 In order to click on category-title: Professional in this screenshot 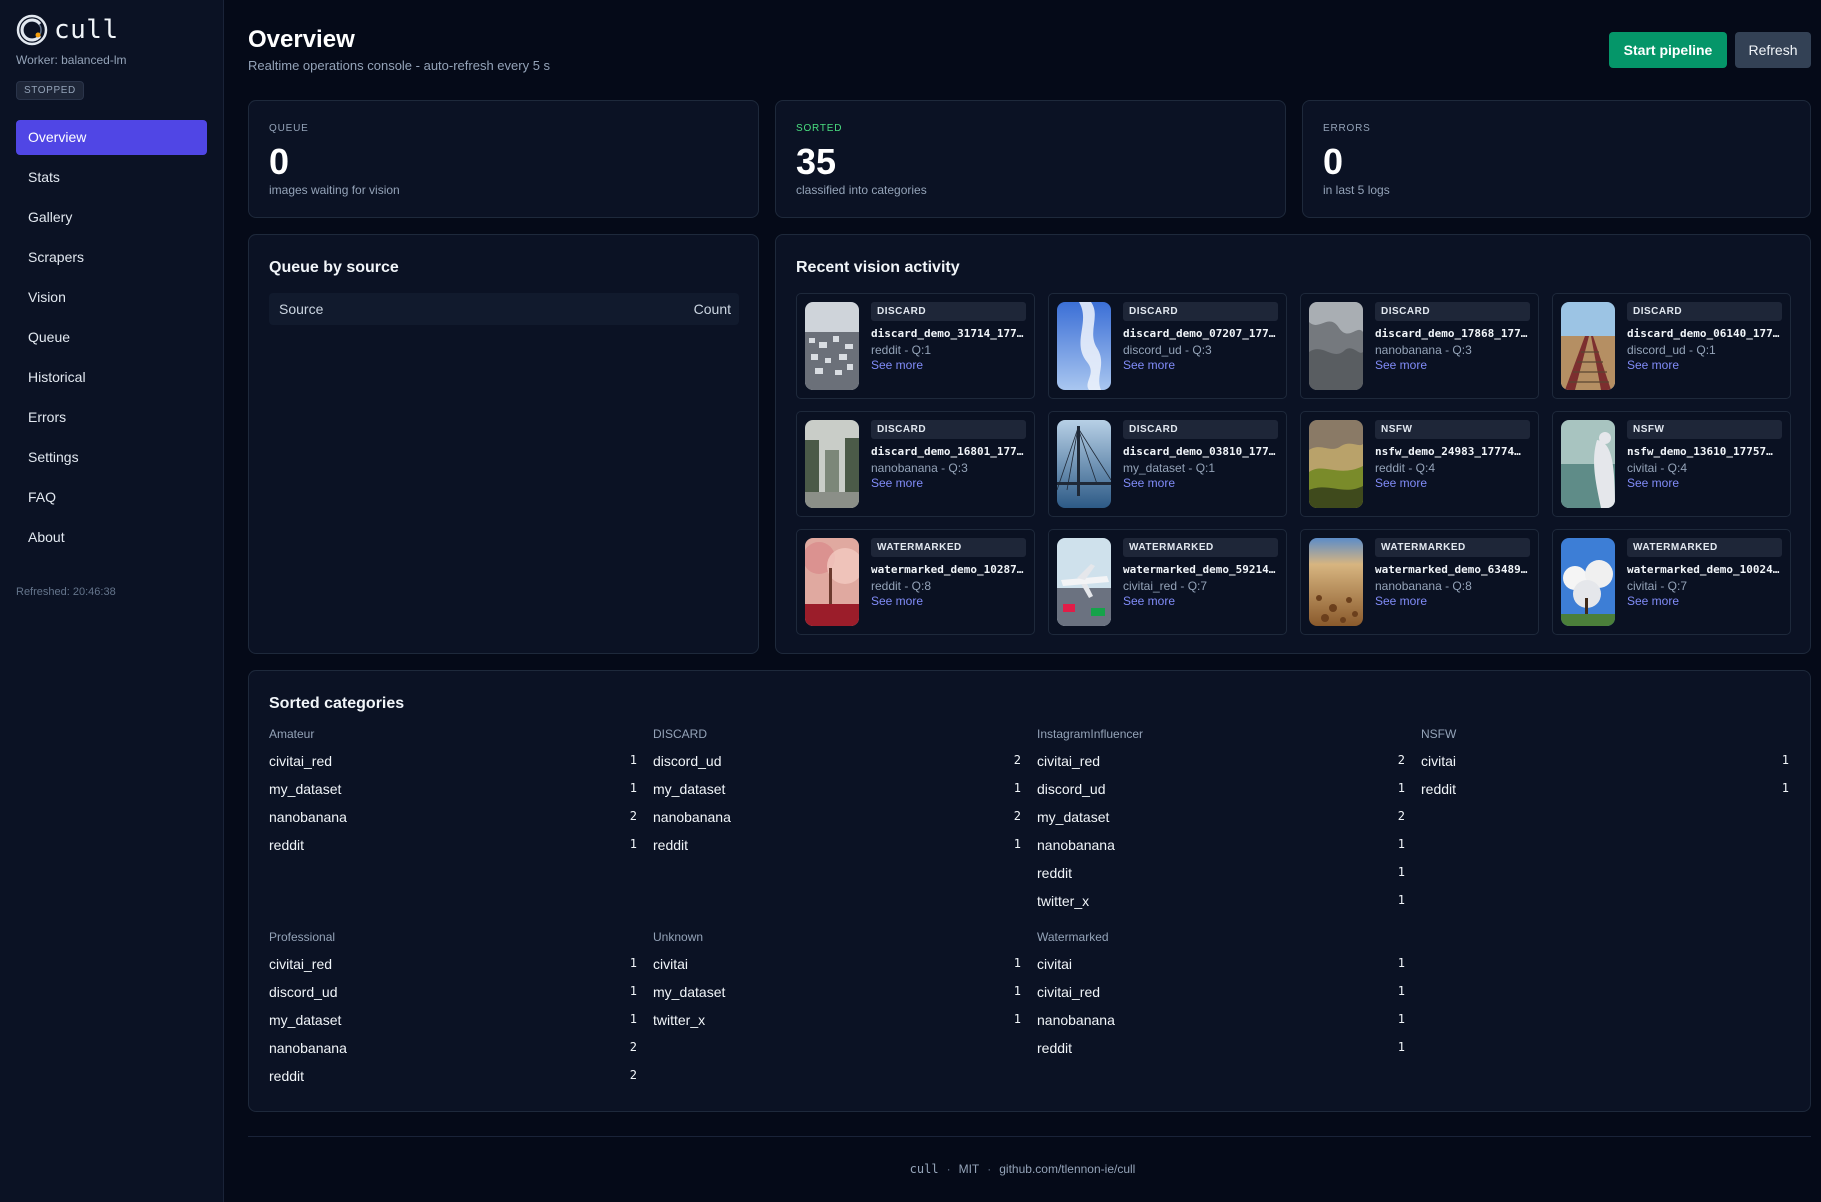, I will do `click(302, 937)`.